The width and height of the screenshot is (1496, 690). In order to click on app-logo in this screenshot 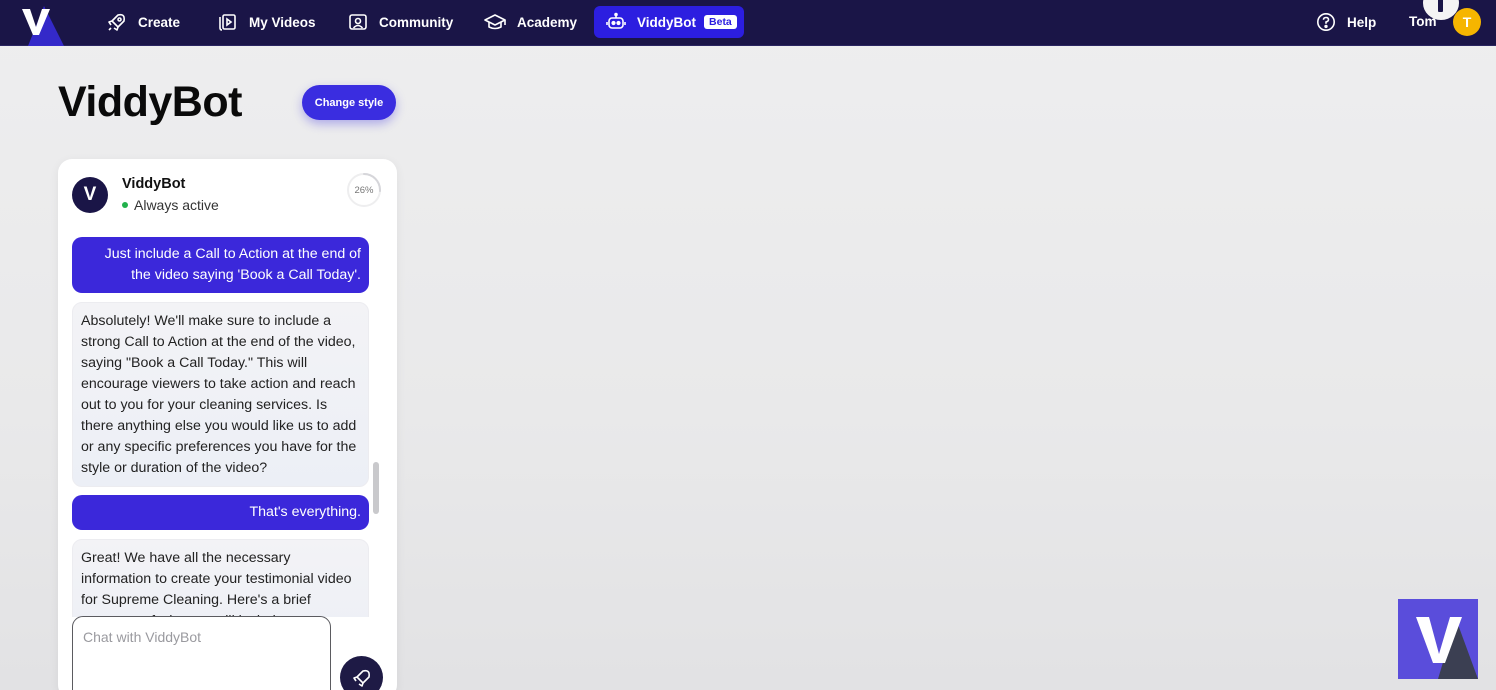, I will do `click(32, 23)`.